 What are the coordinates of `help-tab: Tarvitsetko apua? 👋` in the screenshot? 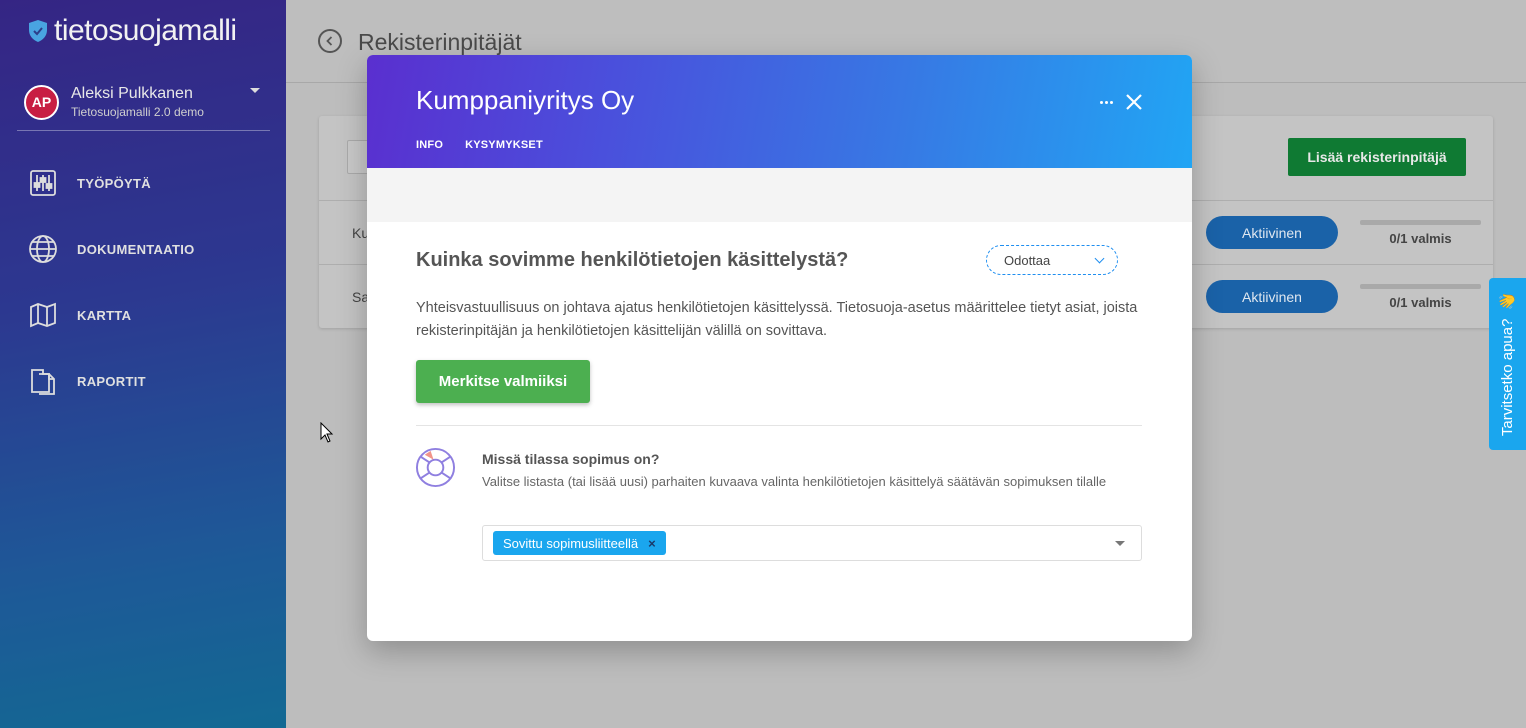 It's located at (1507, 364).